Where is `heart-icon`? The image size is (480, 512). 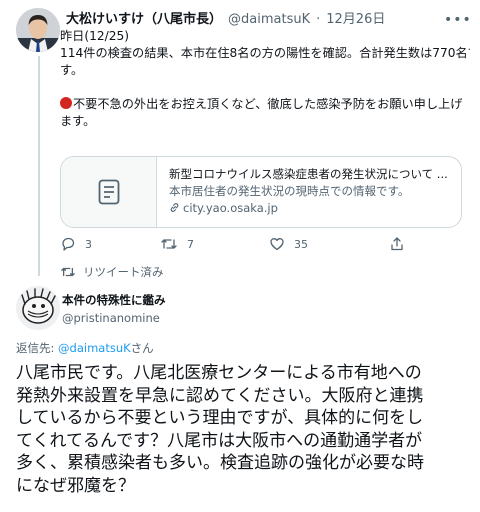
heart-icon is located at coordinates (277, 244).